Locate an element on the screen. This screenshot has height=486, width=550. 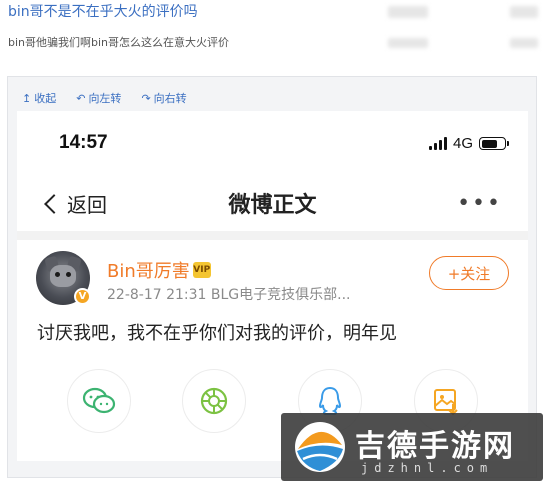
post-title: bin哥不是不在乎大火的评价吗 is located at coordinates (103, 12).